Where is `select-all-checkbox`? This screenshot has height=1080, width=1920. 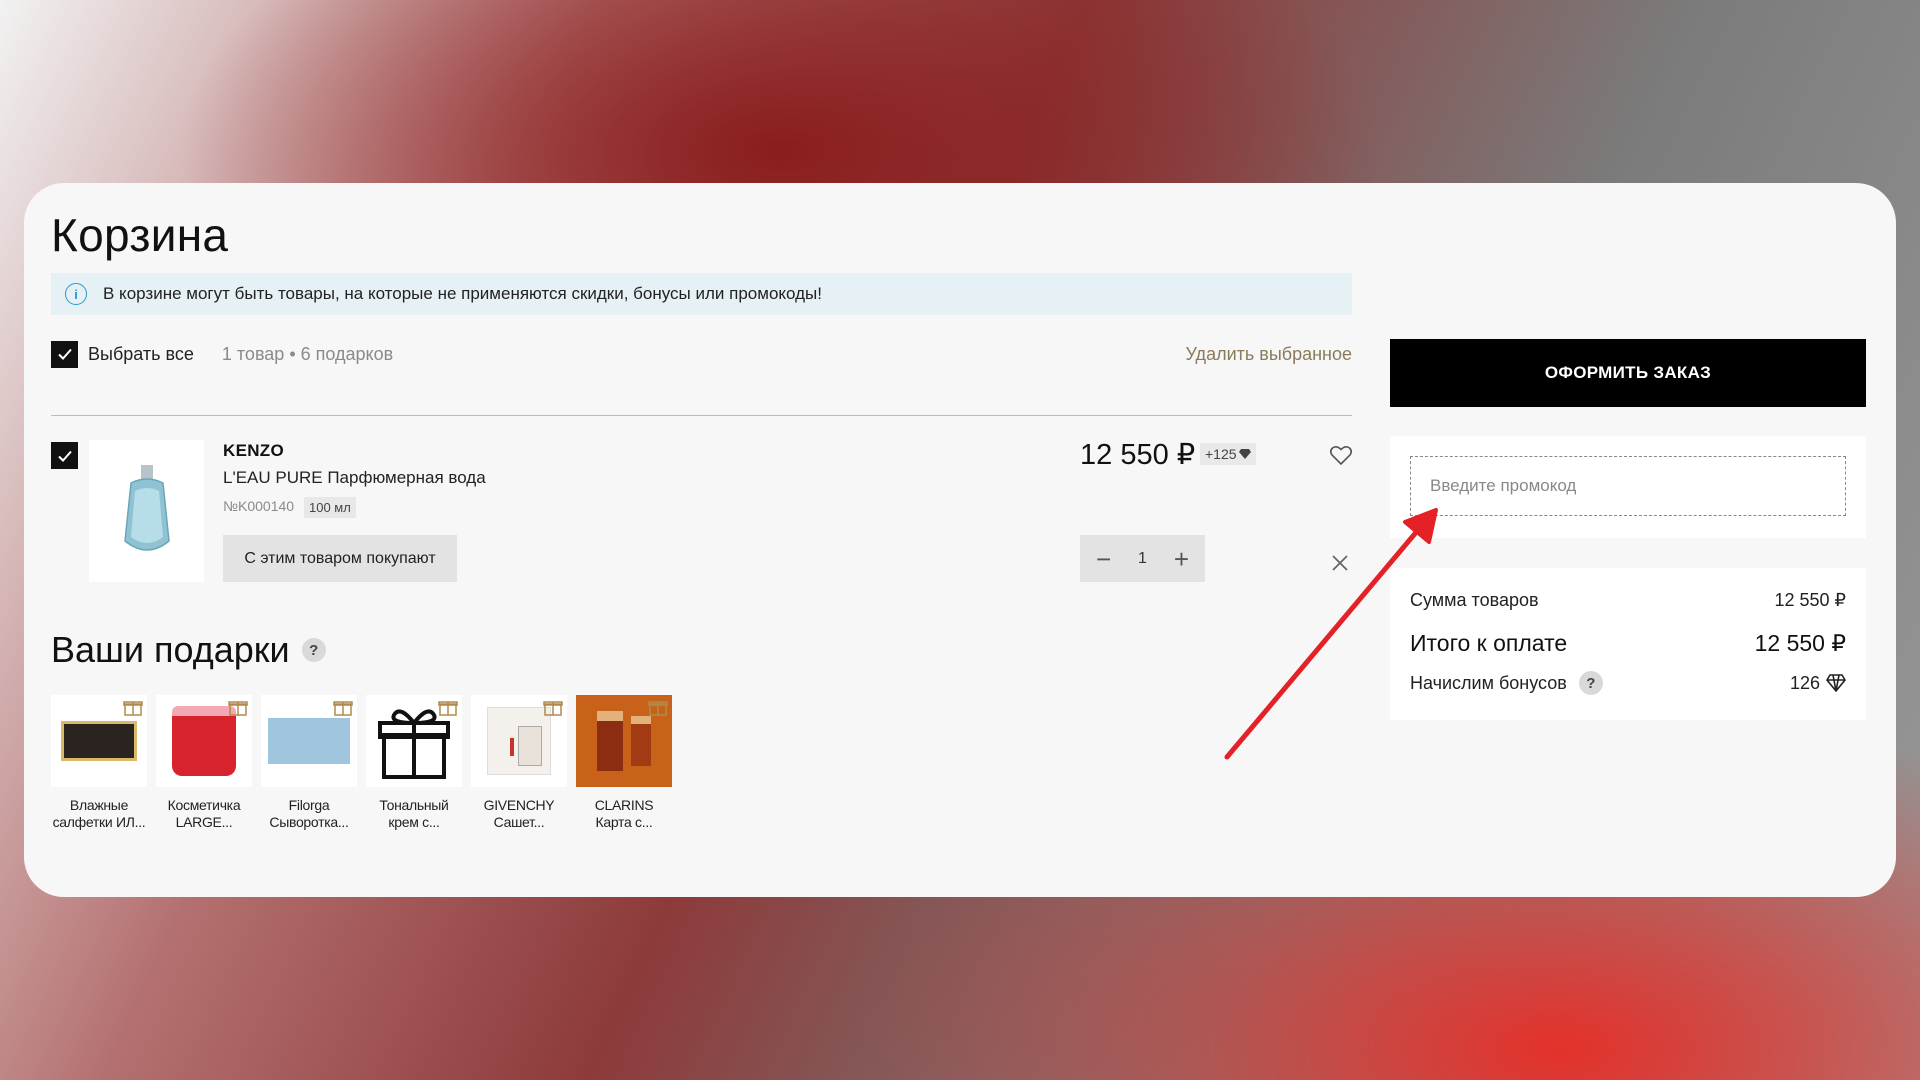 select-all-checkbox is located at coordinates (64, 354).